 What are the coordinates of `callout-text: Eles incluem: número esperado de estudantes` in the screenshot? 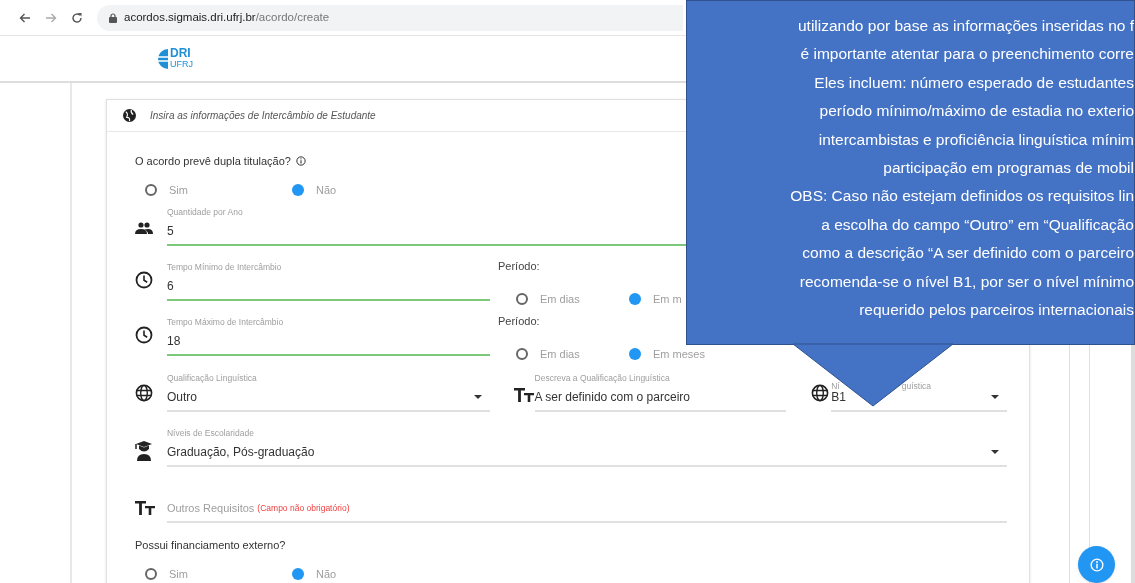 It's located at (974, 82).